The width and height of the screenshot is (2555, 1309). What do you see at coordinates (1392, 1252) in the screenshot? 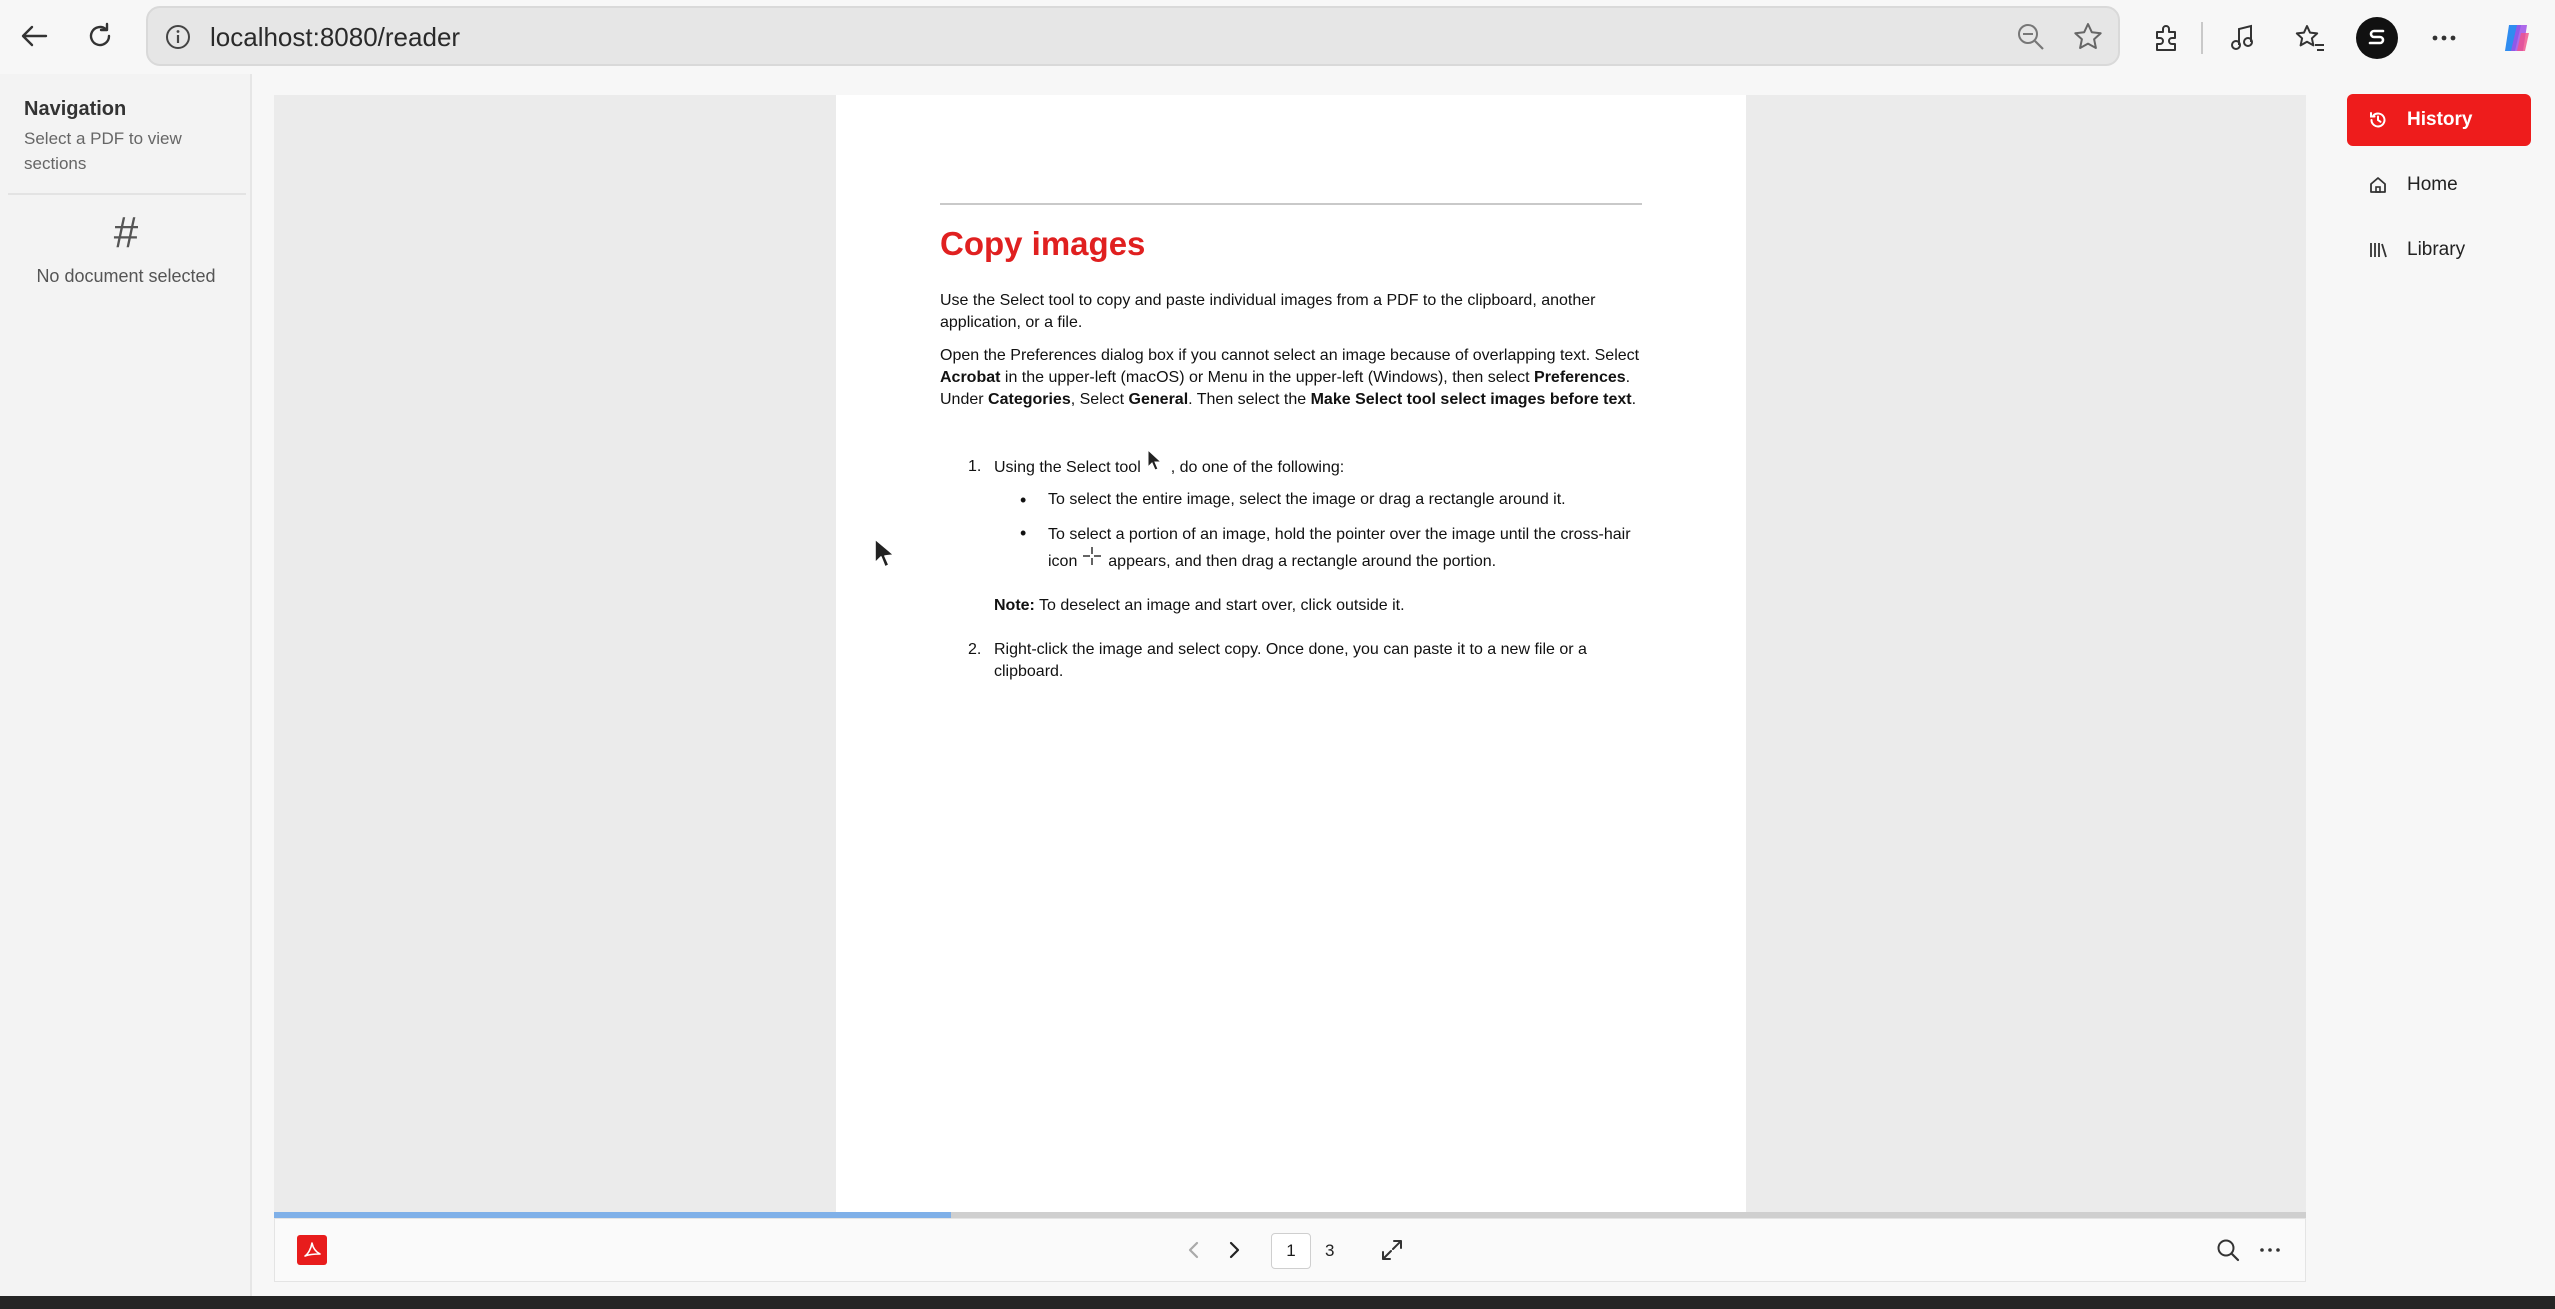
I see `fullscreen-icon` at bounding box center [1392, 1252].